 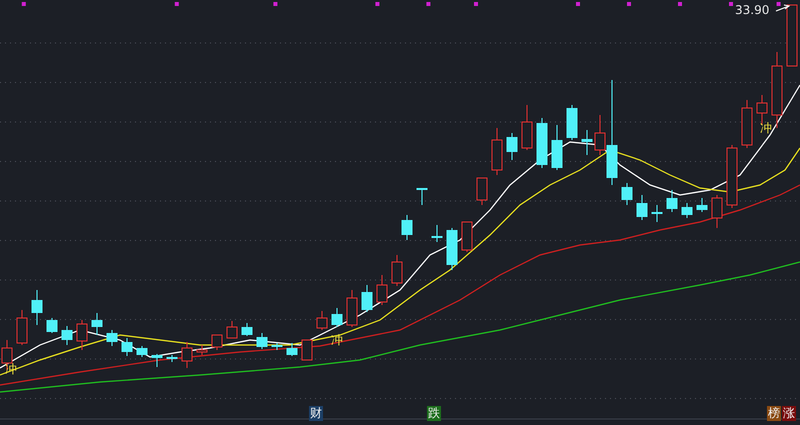 I want to click on arrow-icon, so click(x=783, y=8).